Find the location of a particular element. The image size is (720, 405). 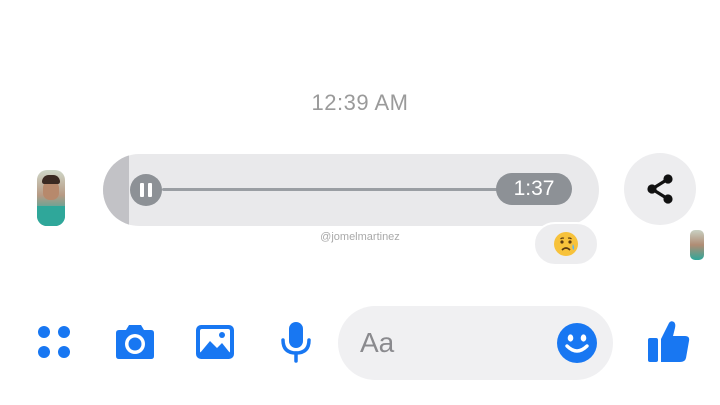

message-composer is located at coordinates (475, 343).